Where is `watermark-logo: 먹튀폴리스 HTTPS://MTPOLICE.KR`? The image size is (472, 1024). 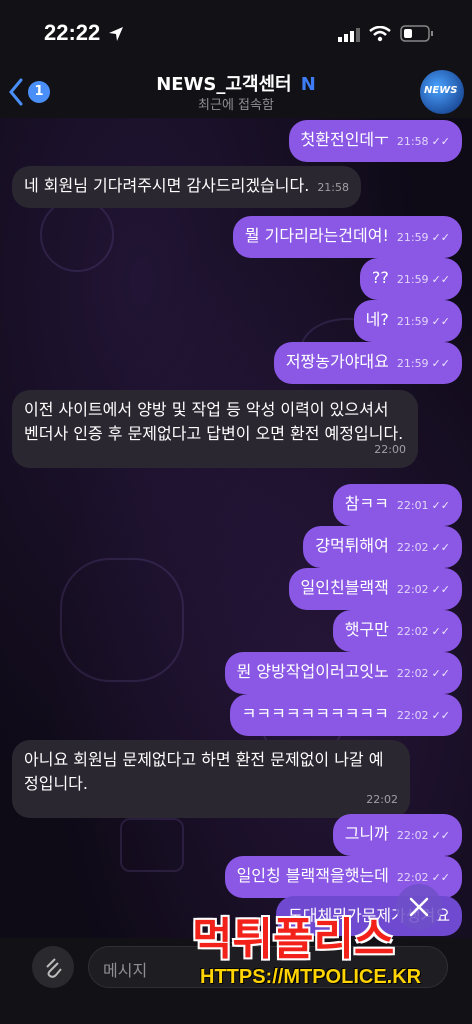
watermark-logo: 먹튀폴리스 HTTPS://MTPOLICE.KR is located at coordinates (320, 958).